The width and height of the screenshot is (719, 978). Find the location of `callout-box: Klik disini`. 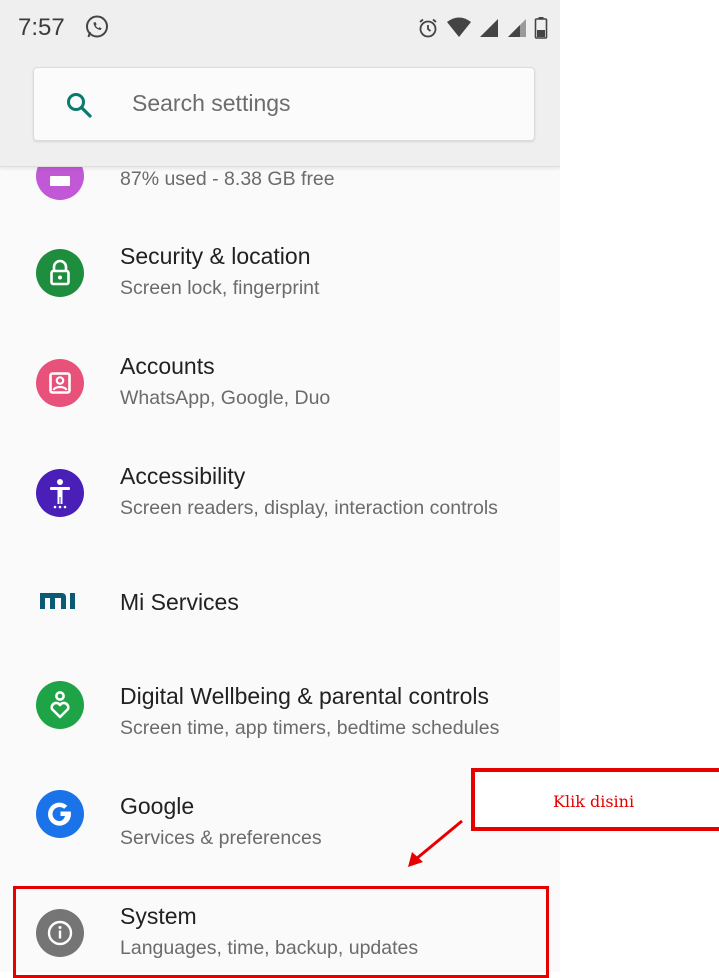

callout-box: Klik disini is located at coordinates (595, 799).